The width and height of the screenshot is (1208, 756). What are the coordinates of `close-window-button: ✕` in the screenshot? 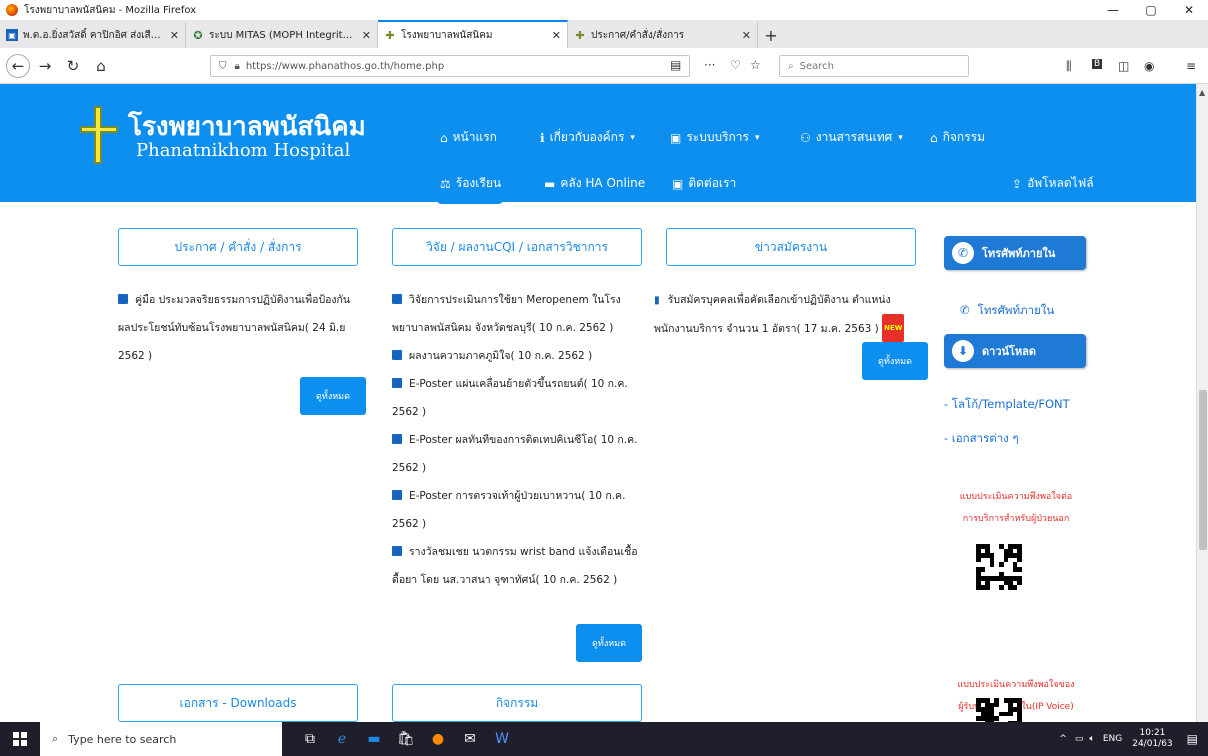 It's located at (1189, 10).